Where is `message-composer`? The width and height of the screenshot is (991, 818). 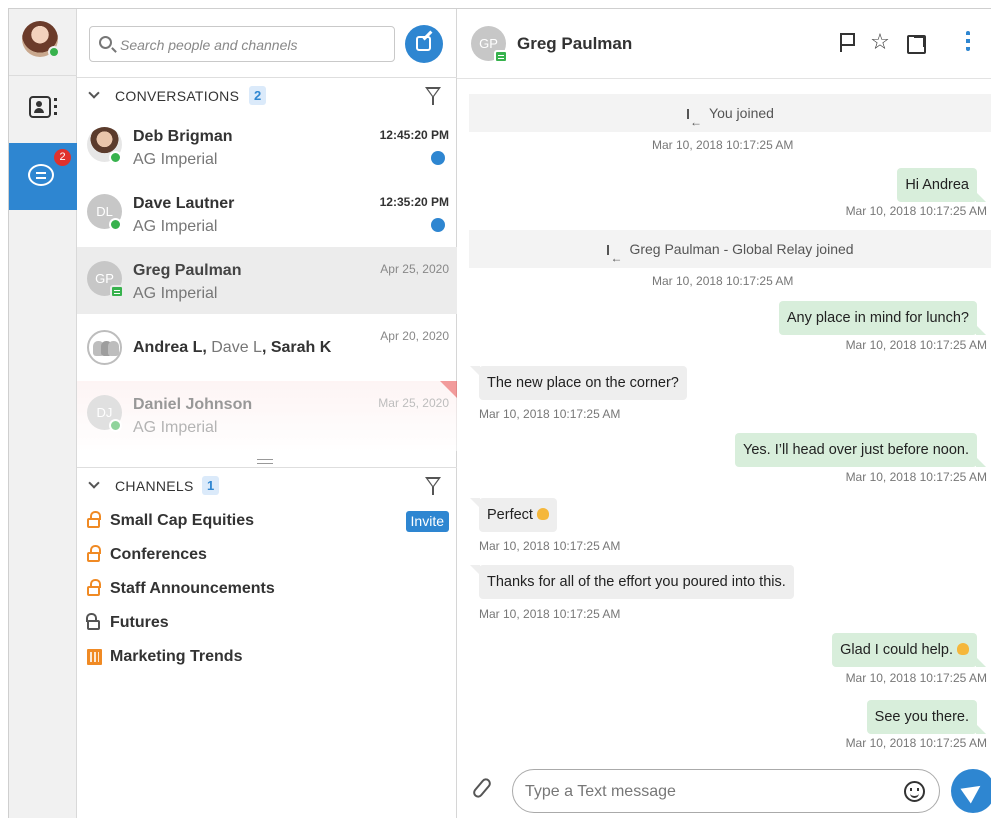 message-composer is located at coordinates (724, 789).